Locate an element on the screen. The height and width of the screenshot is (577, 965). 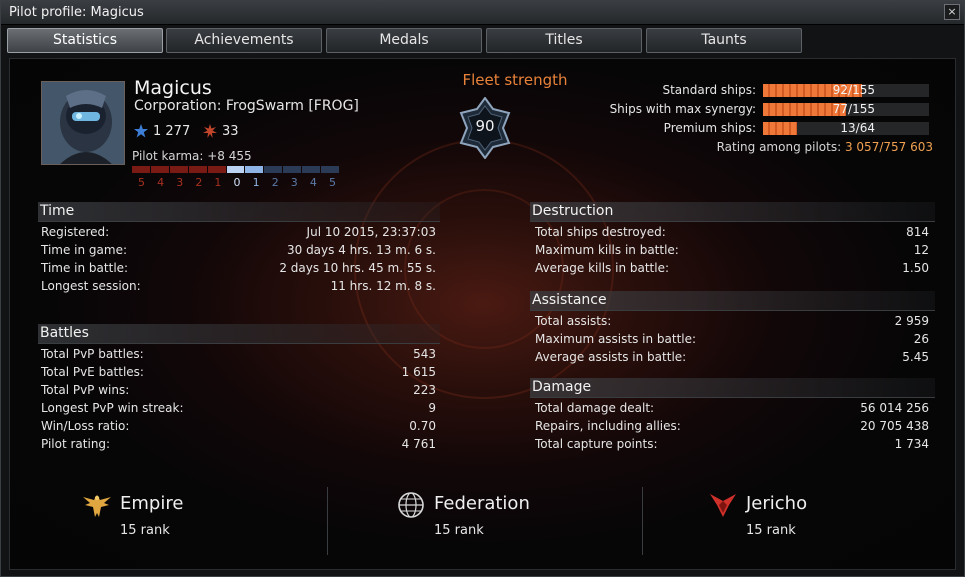
stat-row: Repairs, including allies: 20 705 438 is located at coordinates (732, 428).